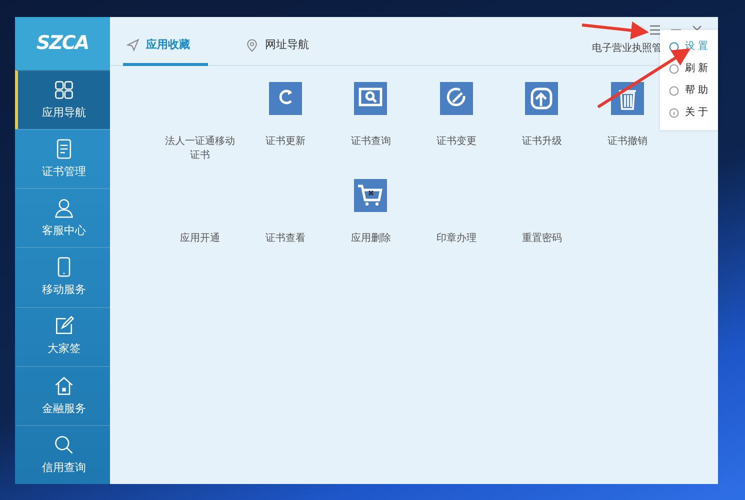  I want to click on tab: 应用收藏, so click(165, 51).